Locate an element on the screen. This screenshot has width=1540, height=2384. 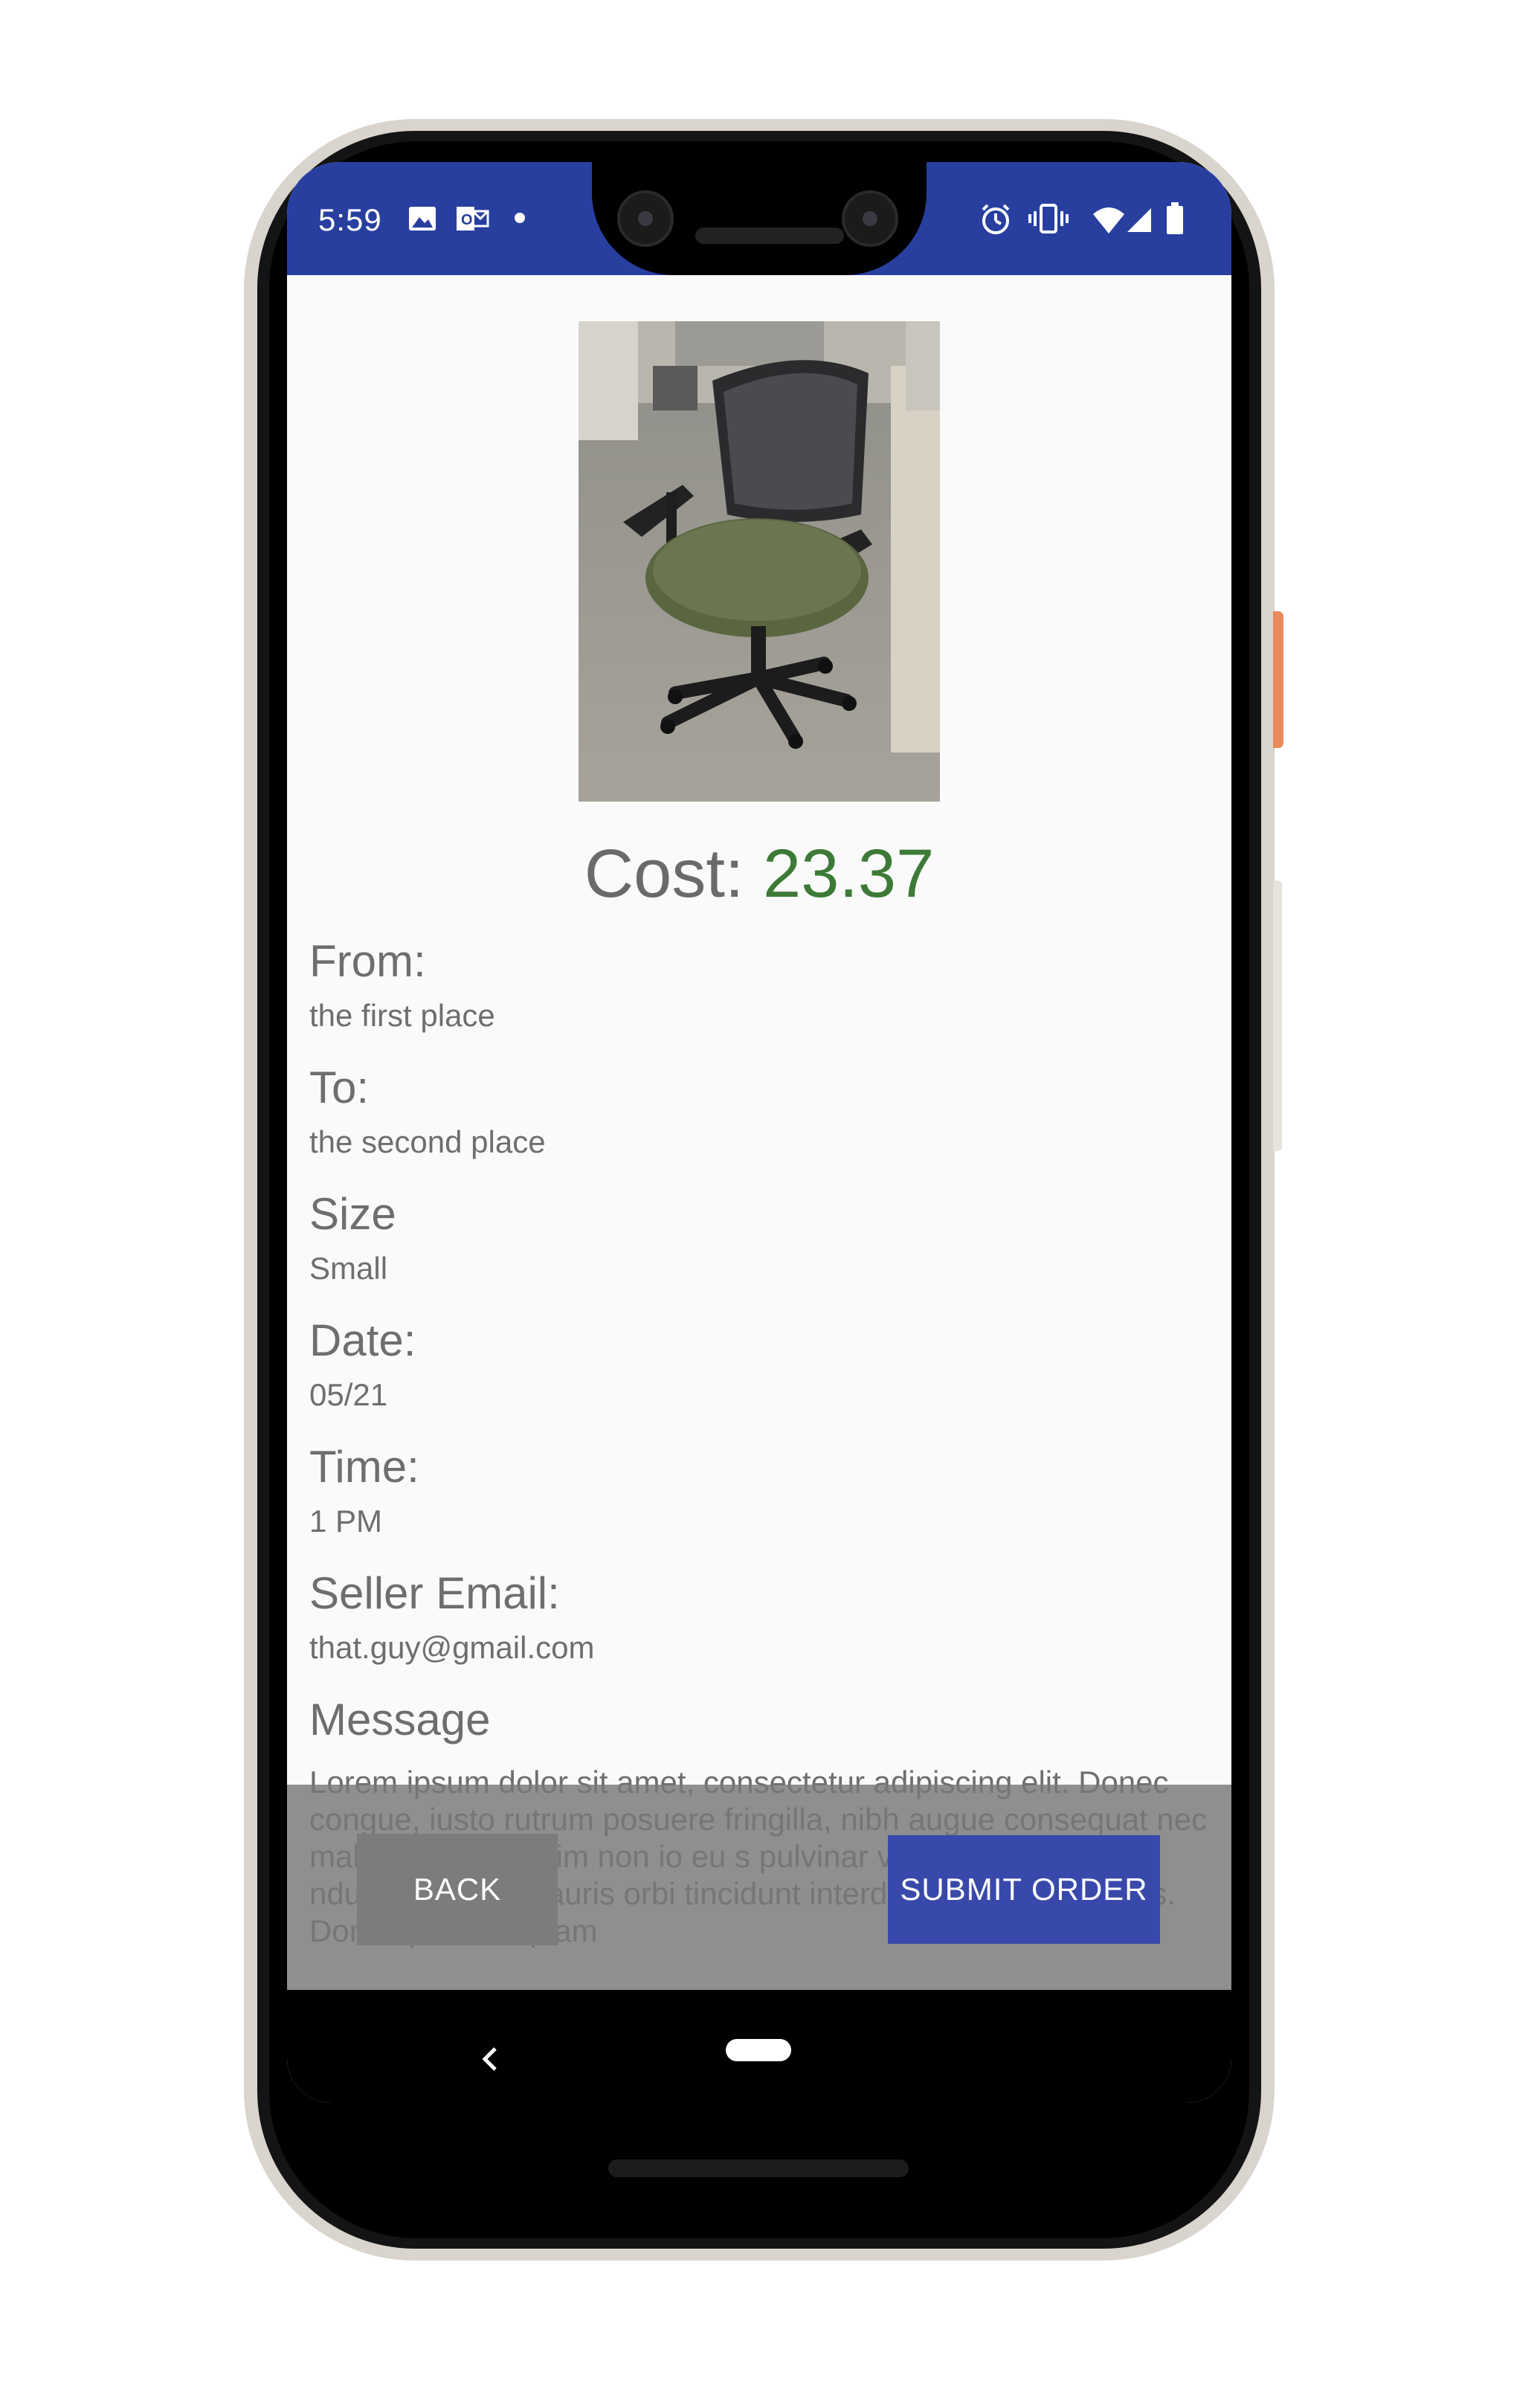
seller-email-label: Seller Email: is located at coordinates (434, 1593).